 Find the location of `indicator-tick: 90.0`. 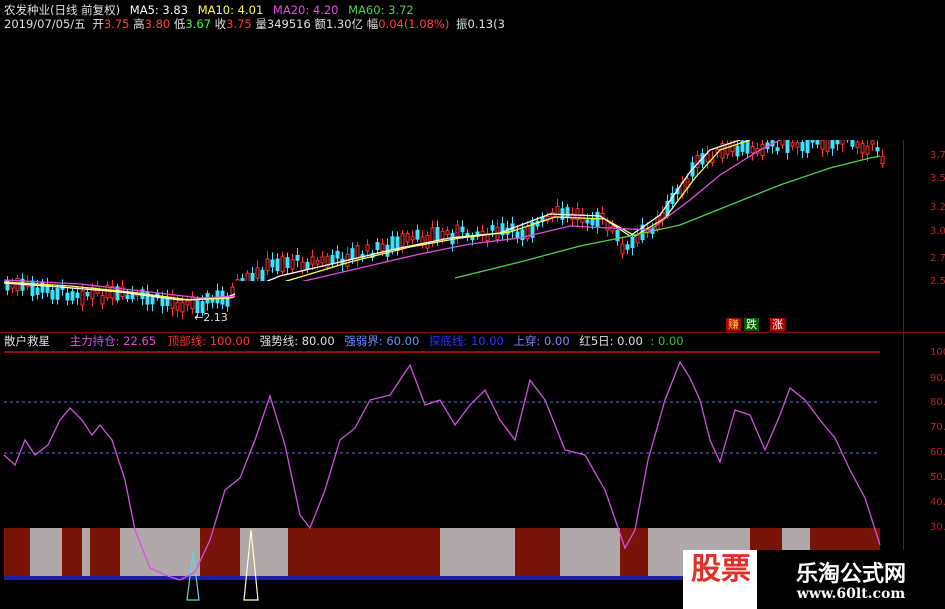

indicator-tick: 90.0 is located at coordinates (937, 378).